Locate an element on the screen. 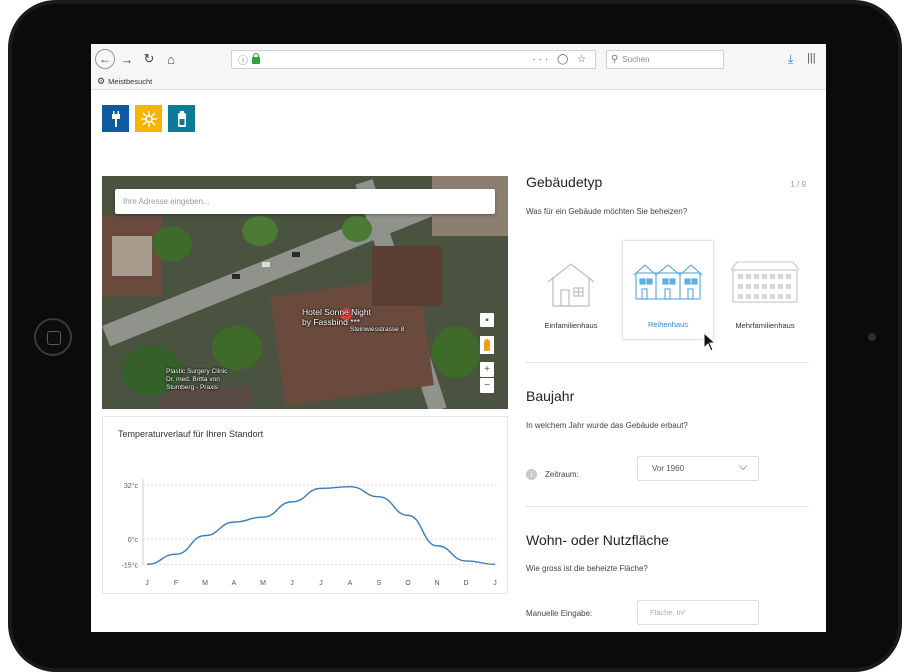 This screenshot has width=910, height=672. map-hotel-label-1: Hotel Sonne Night is located at coordinates (336, 312).